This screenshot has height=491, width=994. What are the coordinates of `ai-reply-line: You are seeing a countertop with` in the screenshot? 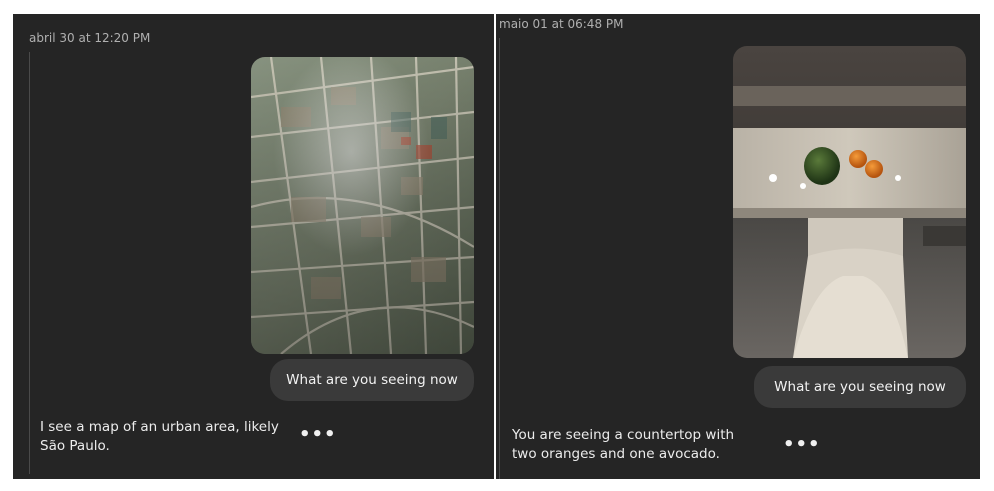 It's located at (623, 435).